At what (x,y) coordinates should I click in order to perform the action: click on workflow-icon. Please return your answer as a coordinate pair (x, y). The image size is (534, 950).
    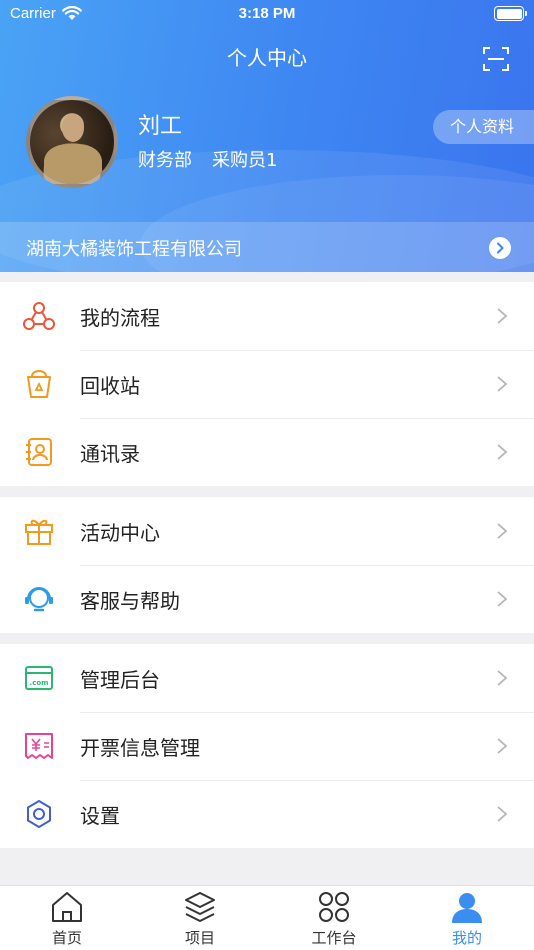
    Looking at the image, I should click on (39, 316).